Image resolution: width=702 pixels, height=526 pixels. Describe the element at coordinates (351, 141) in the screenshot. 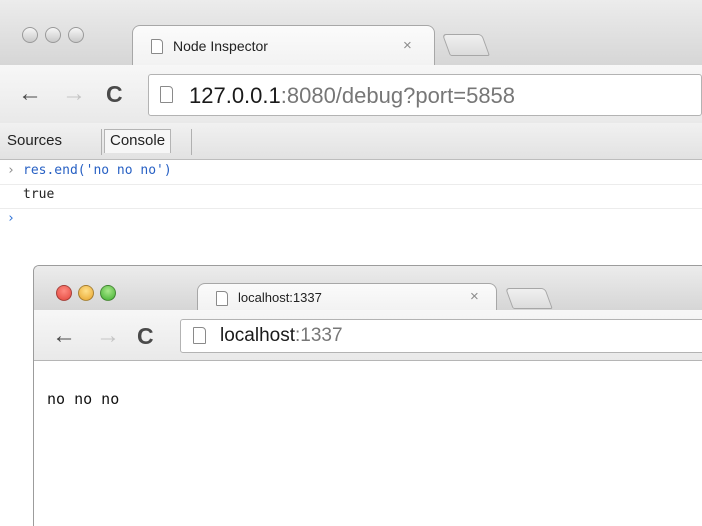

I see `devtools-tab-bar: Sources Console` at that location.